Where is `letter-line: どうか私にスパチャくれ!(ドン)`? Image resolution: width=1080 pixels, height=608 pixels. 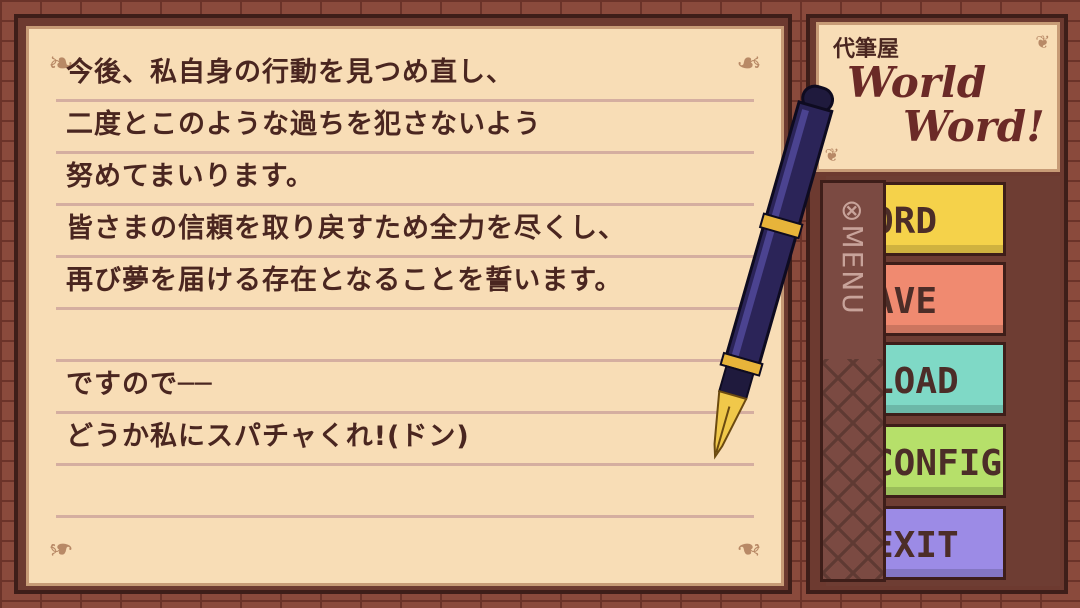
letter-line: どうか私にスパチャくれ!(ドン) is located at coordinates (405, 440).